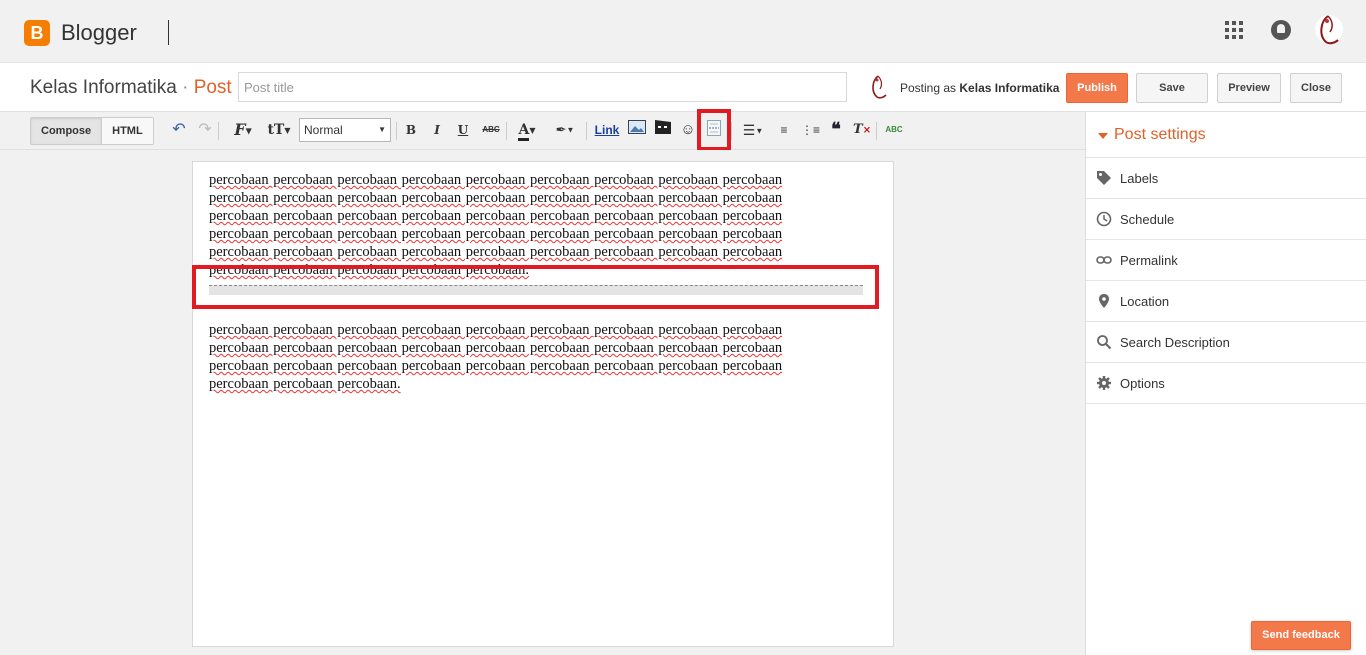 The width and height of the screenshot is (1366, 655). What do you see at coordinates (1009, 88) in the screenshot?
I see `posting-as-name: Kelas Informatika` at bounding box center [1009, 88].